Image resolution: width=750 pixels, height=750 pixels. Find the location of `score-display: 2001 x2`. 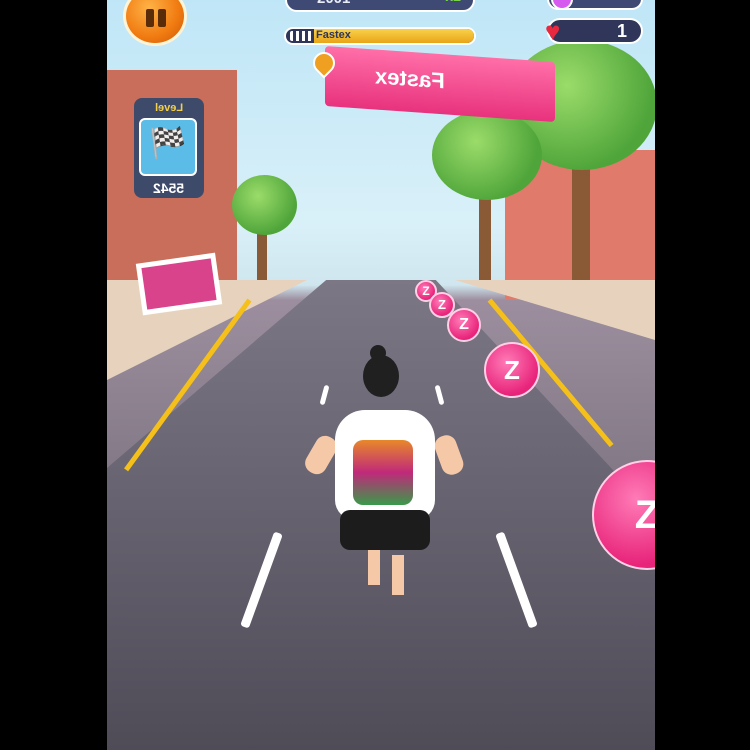

score-display: 2001 x2 is located at coordinates (380, 6).